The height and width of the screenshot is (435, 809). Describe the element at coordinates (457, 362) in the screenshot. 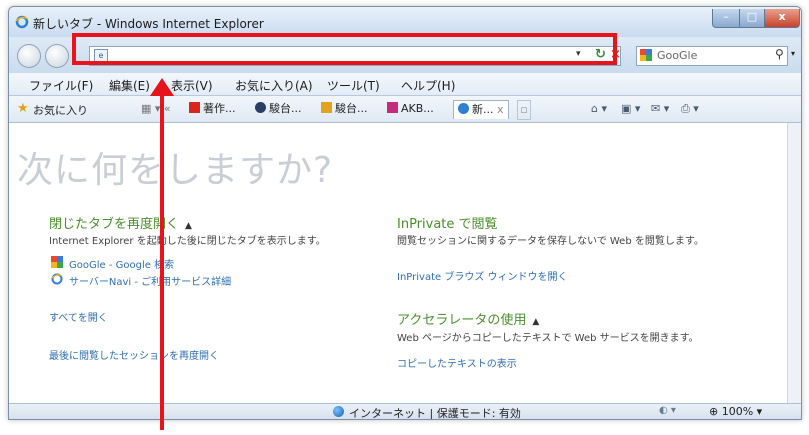

I see `accelerator-copy-link: コピーしたテキストの表示` at that location.